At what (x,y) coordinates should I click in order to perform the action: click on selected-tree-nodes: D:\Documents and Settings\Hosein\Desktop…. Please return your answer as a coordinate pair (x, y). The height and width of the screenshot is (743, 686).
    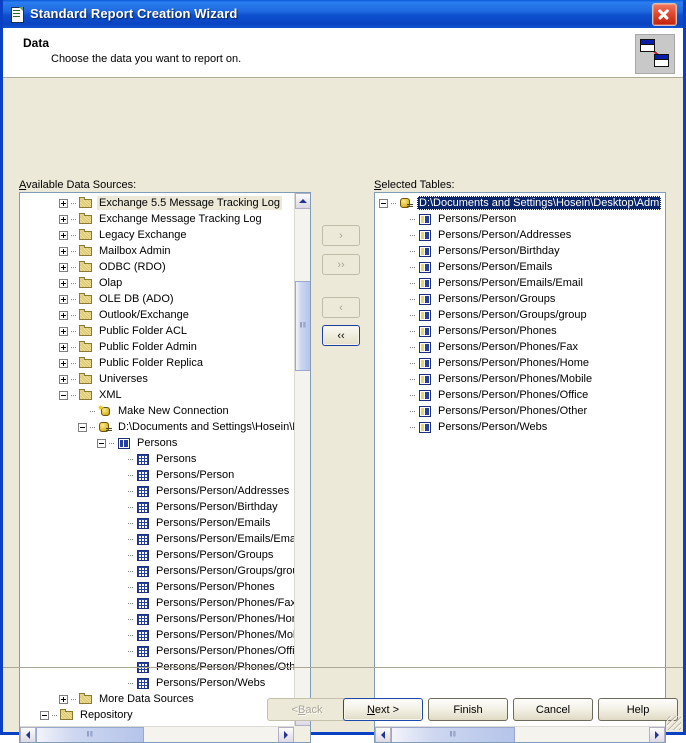
    Looking at the image, I should click on (520, 314).